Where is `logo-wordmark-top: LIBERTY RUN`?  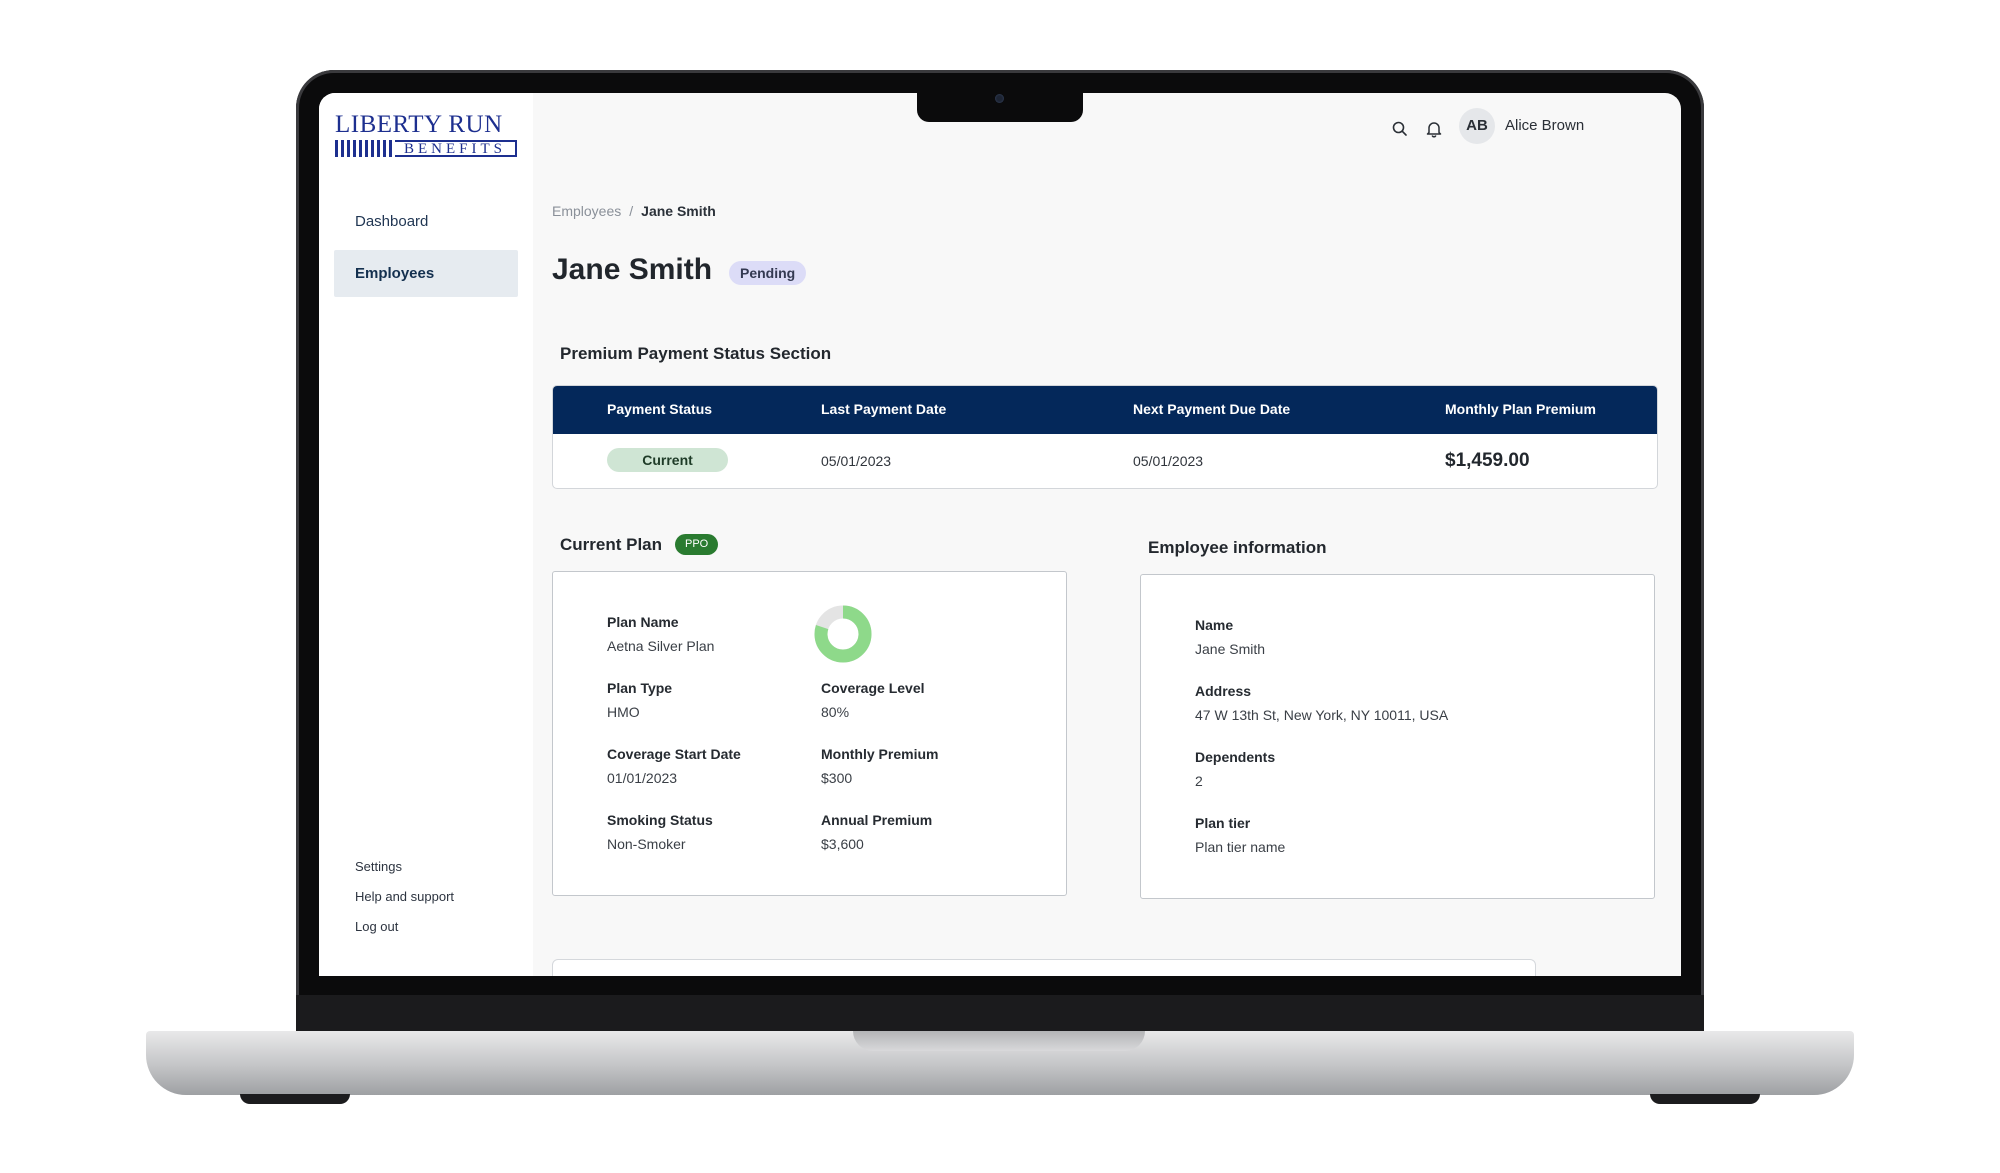
logo-wordmark-top: LIBERTY RUN is located at coordinates (419, 124).